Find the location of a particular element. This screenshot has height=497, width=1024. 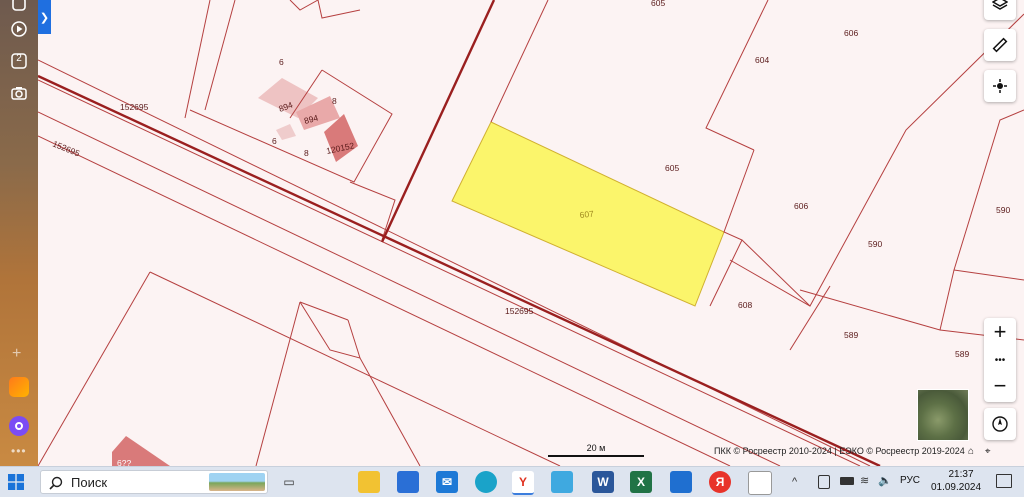

search-icon is located at coordinates (56, 483).